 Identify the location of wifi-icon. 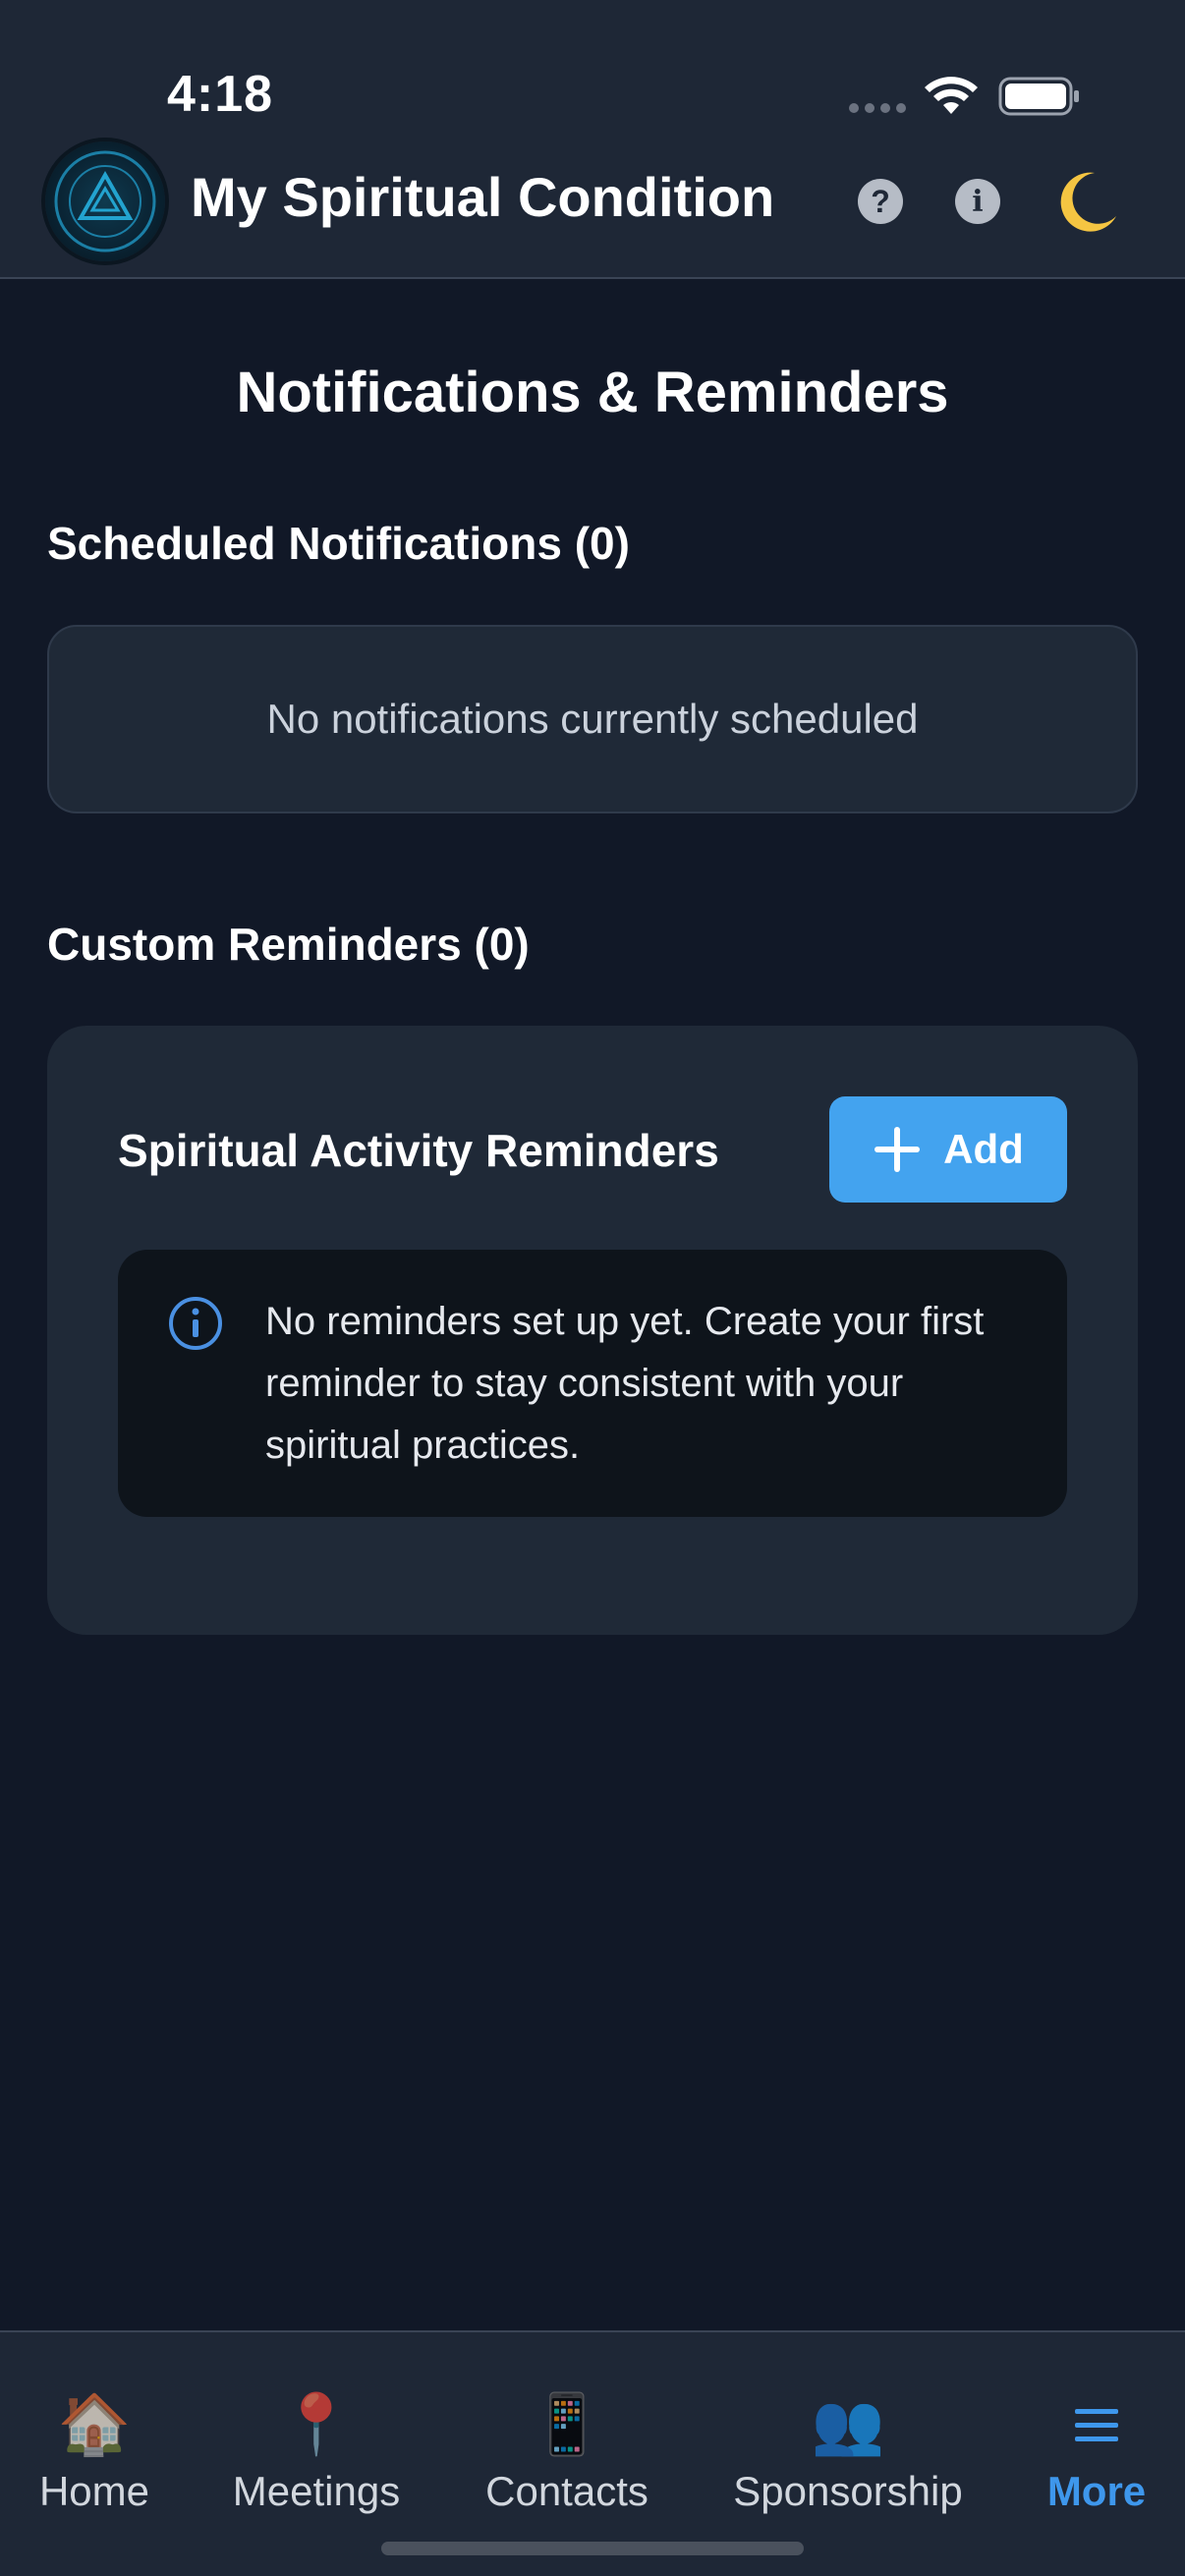
(952, 95).